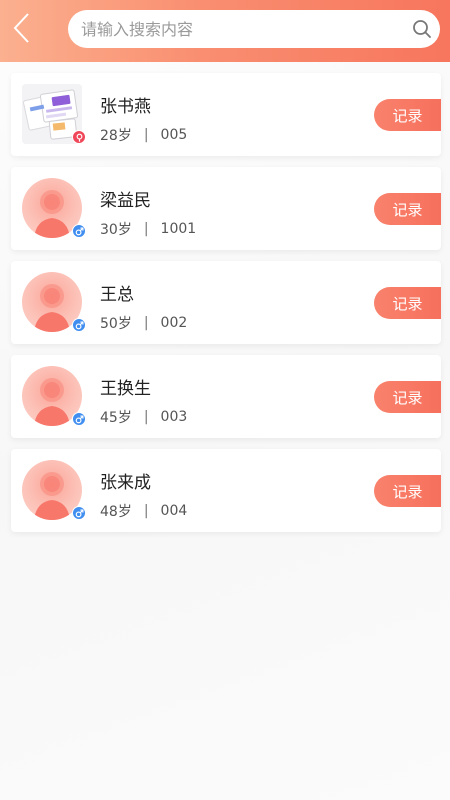 Image resolution: width=450 pixels, height=800 pixels. I want to click on patient-name: 王总, so click(117, 295).